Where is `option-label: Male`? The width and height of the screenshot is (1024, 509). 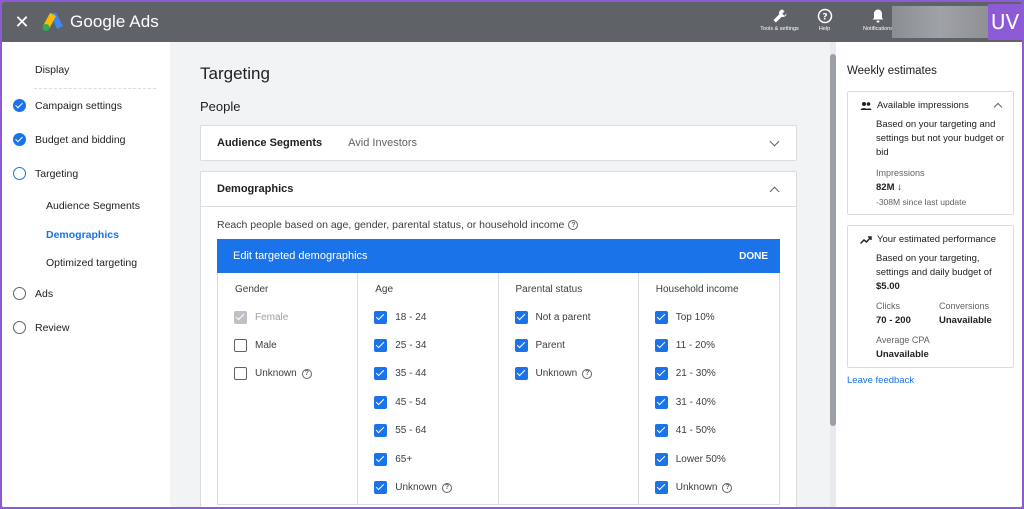 option-label: Male is located at coordinates (266, 345).